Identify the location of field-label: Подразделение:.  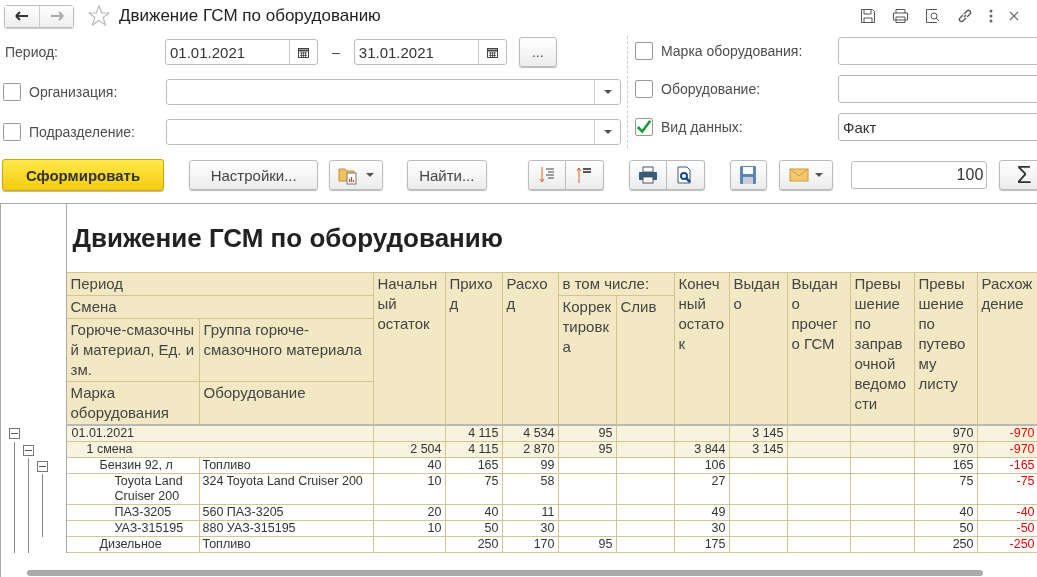
(82, 132).